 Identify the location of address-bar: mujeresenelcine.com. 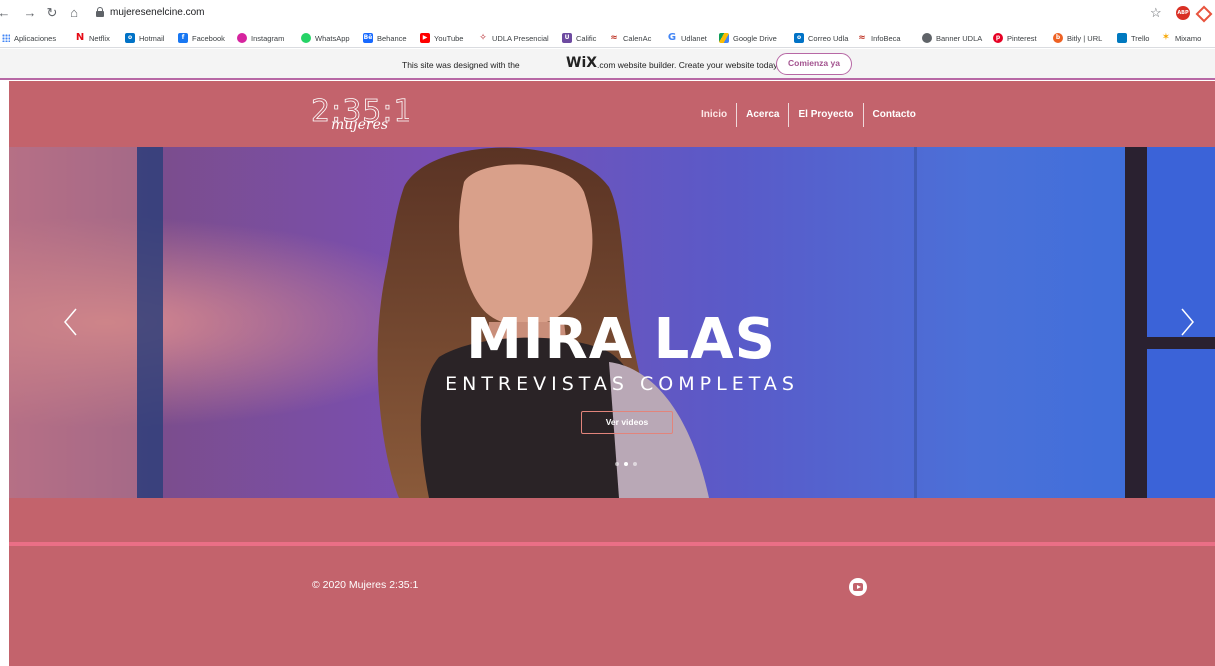
(157, 13).